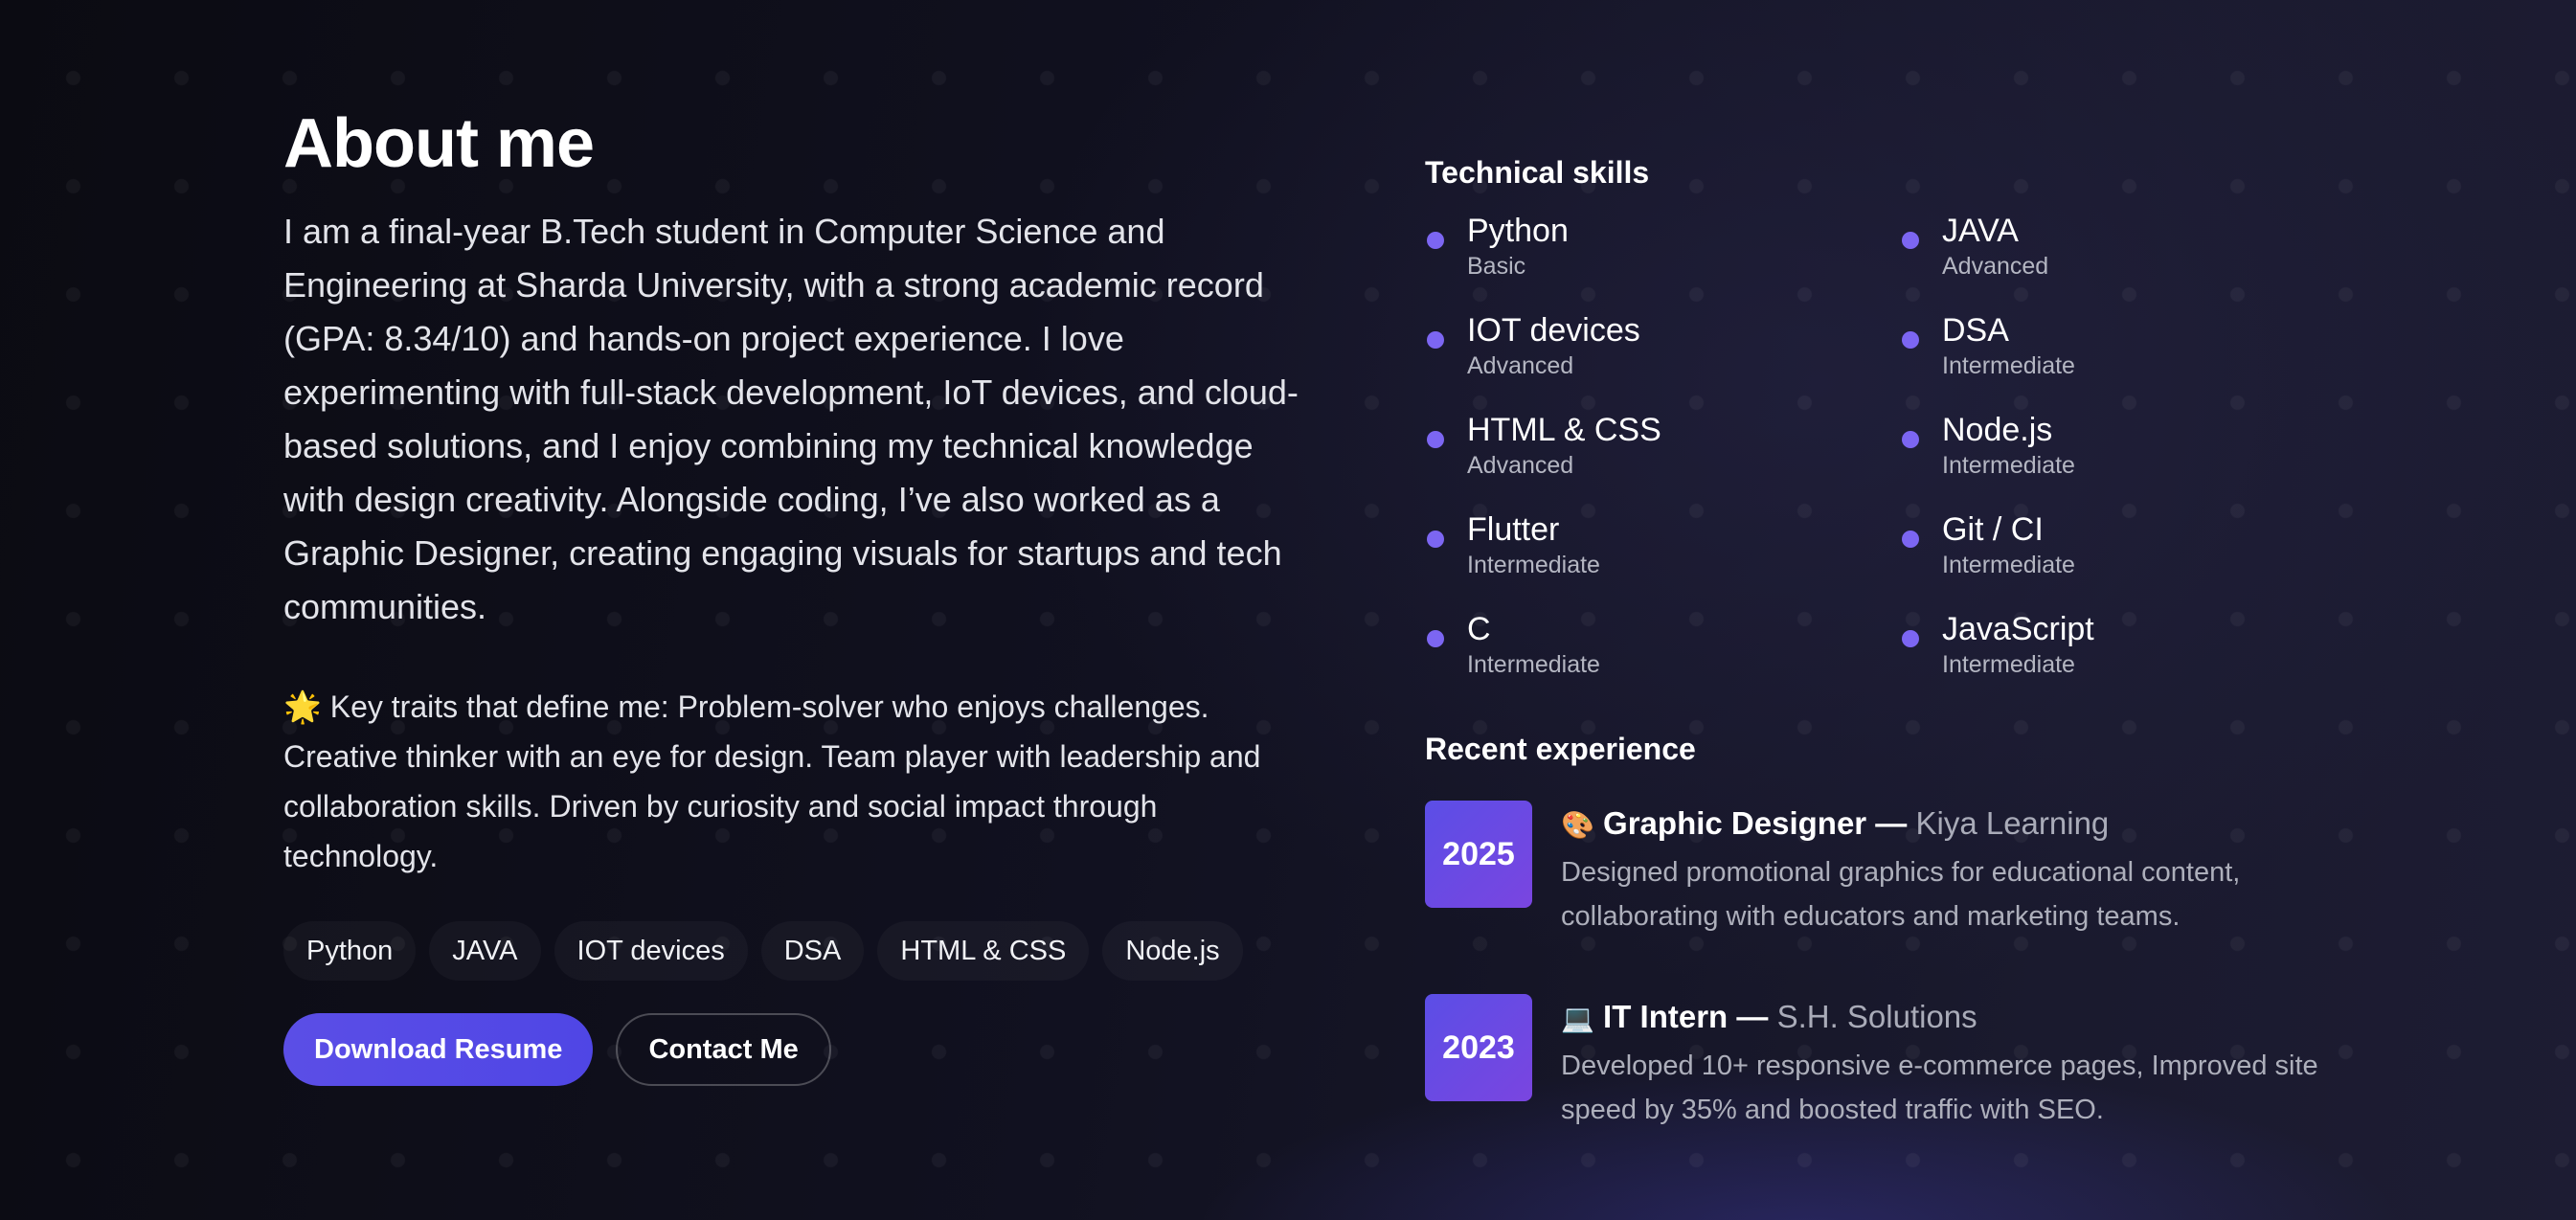 The image size is (2576, 1220). I want to click on experience-title: 💻 IT Intern — S.H. Solutions, so click(1972, 1018).